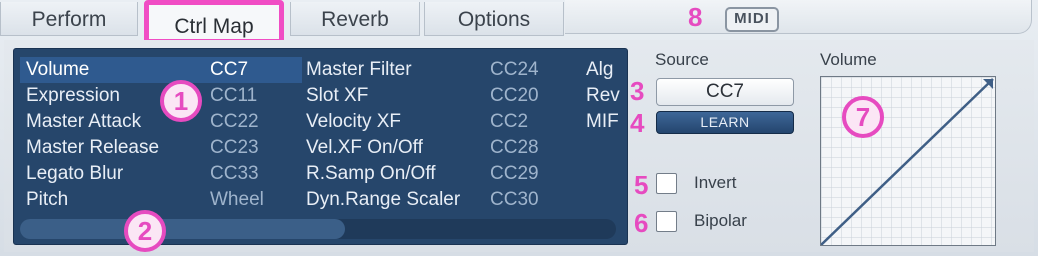 The width and height of the screenshot is (1038, 256). What do you see at coordinates (354, 121) in the screenshot?
I see `list-item-name: Velocity XF` at bounding box center [354, 121].